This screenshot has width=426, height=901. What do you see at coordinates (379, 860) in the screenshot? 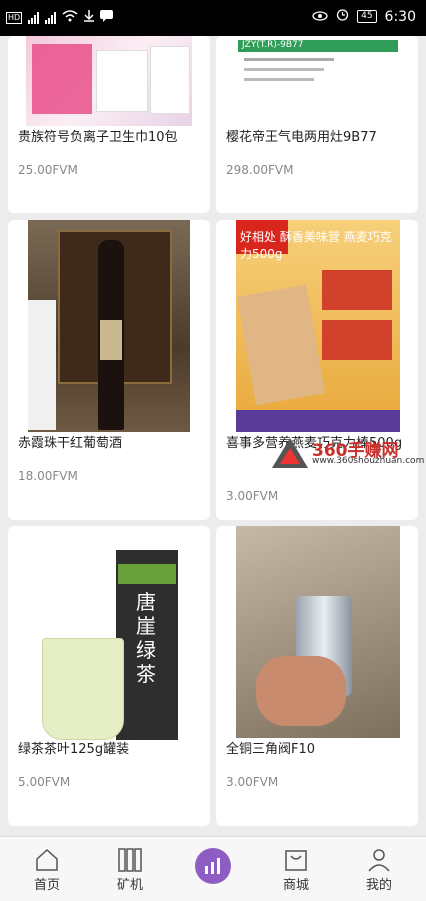
I see `user-icon` at bounding box center [379, 860].